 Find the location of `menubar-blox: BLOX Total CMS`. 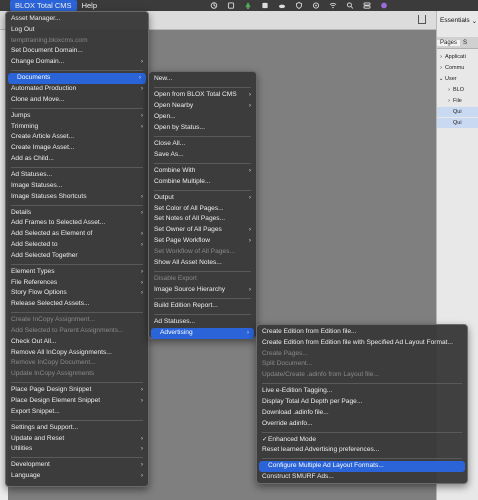

menubar-blox: BLOX Total CMS is located at coordinates (43, 5).